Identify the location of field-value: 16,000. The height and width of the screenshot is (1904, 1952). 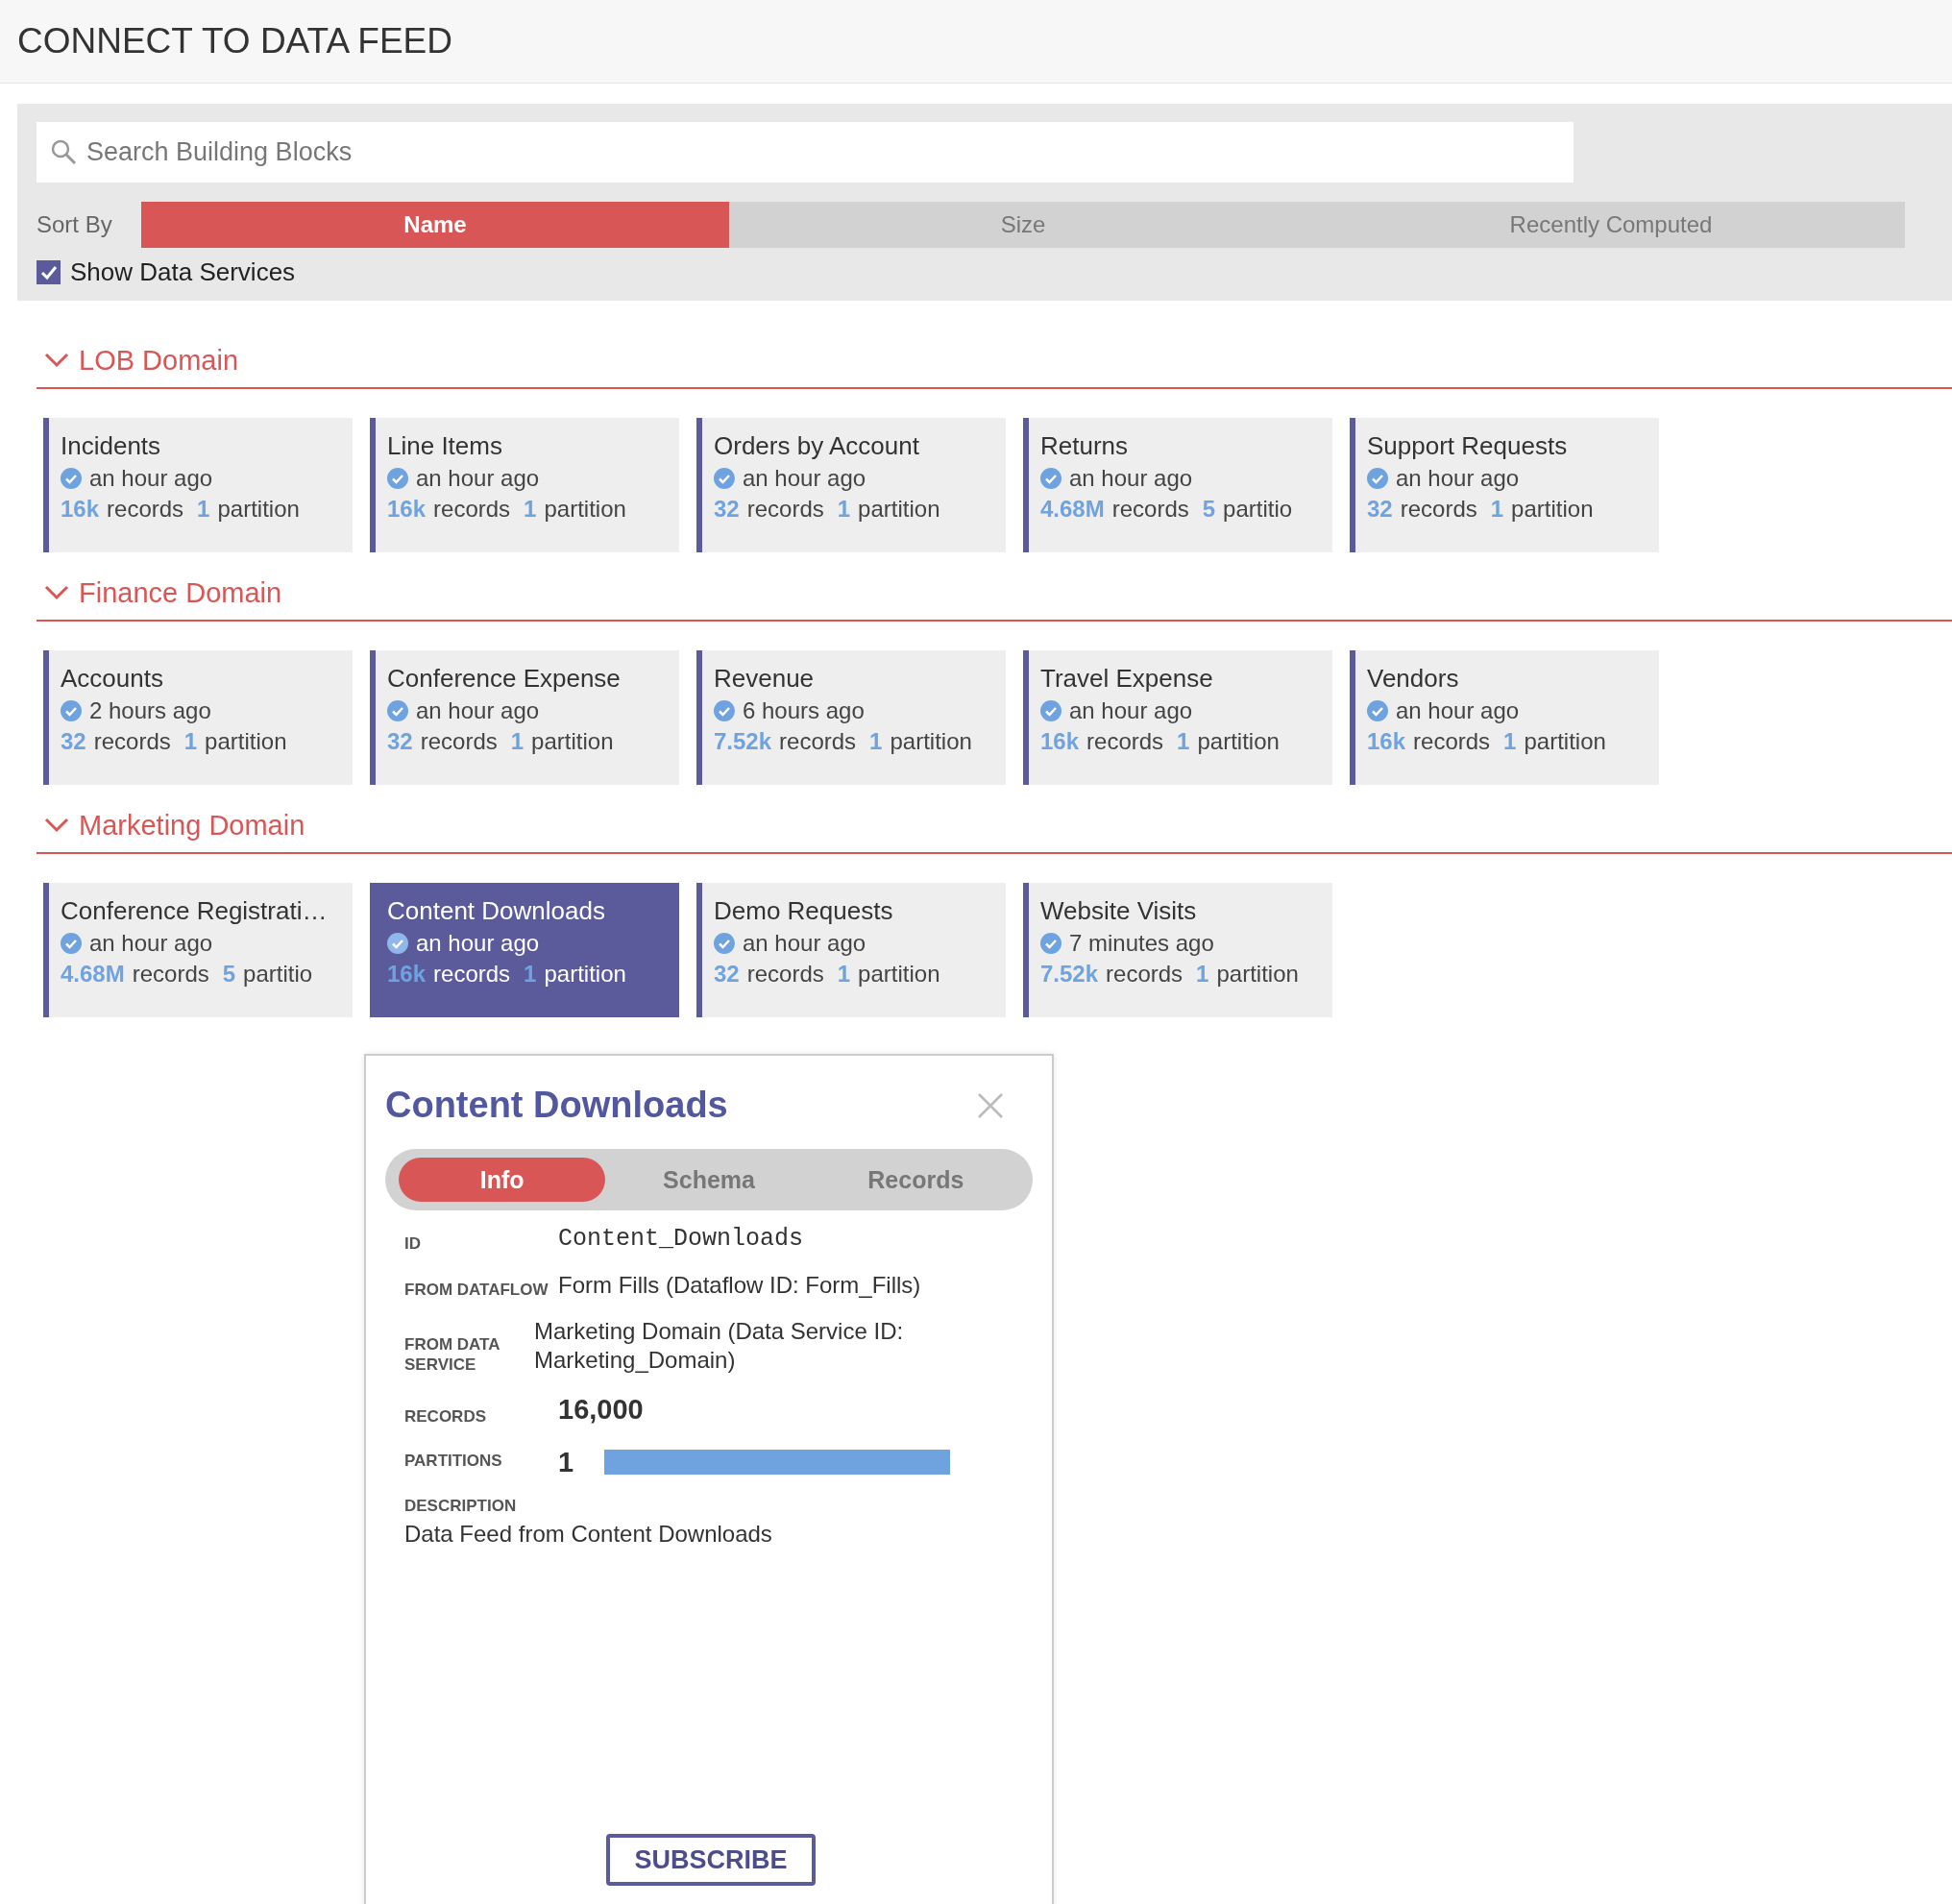
(601, 1410).